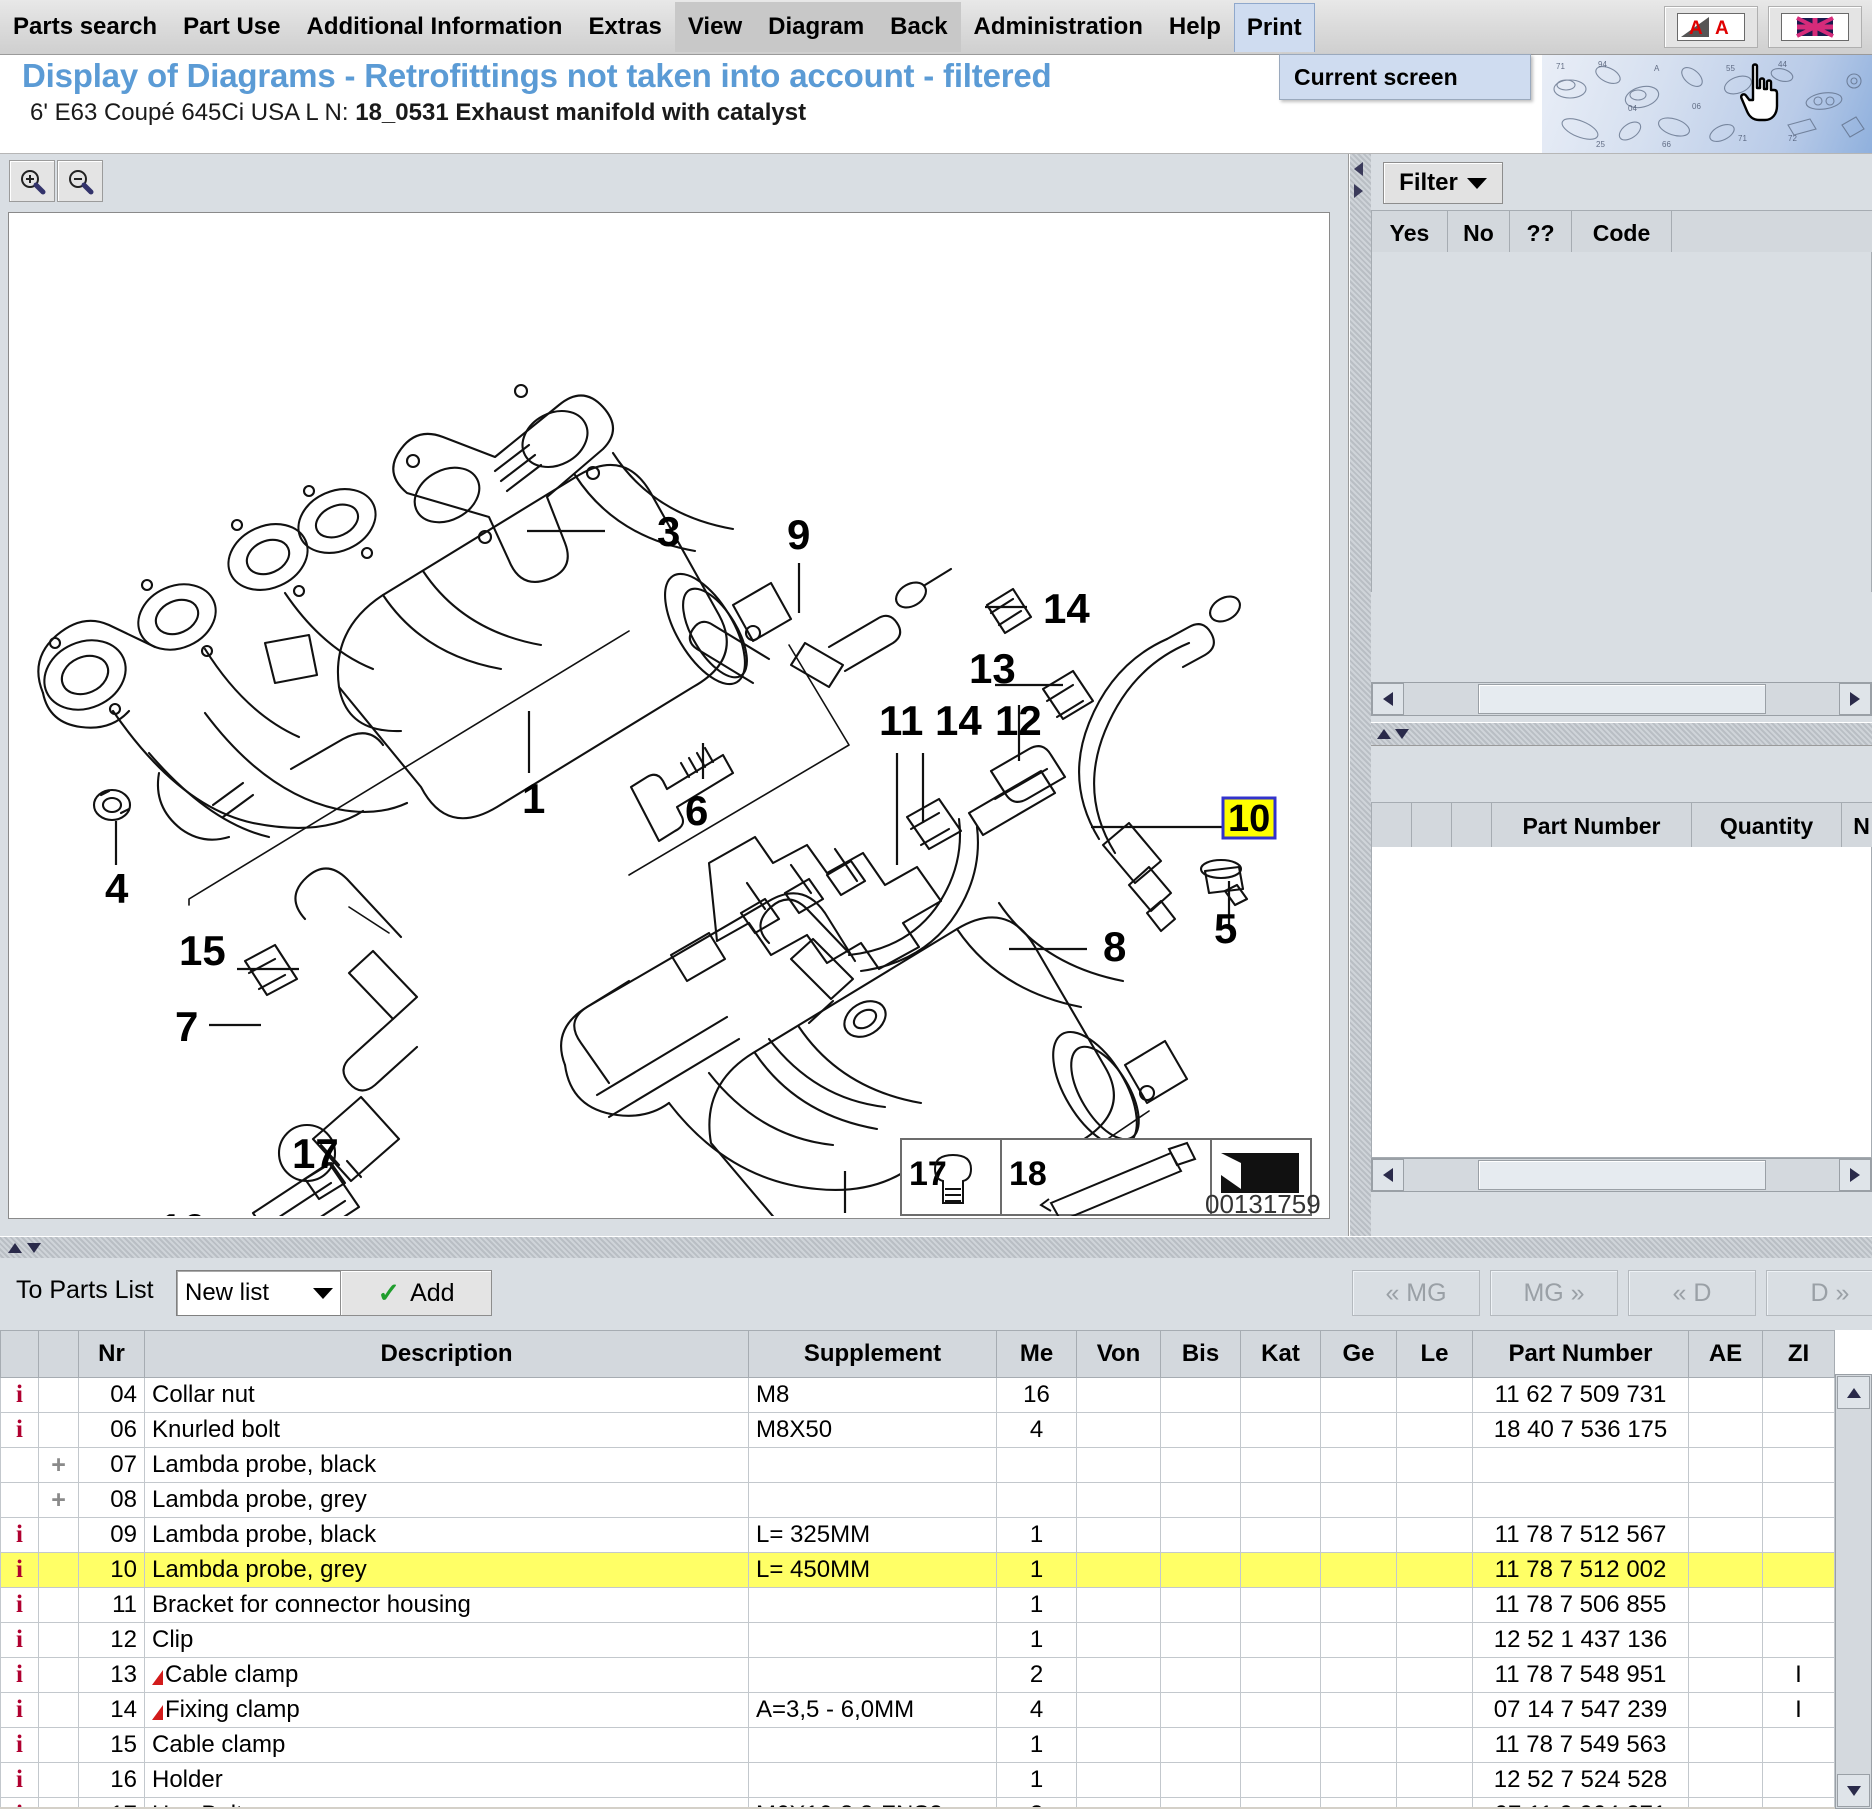 Image resolution: width=1872 pixels, height=1809 pixels. Describe the element at coordinates (1435, 1354) in the screenshot. I see `plist-col-le: Le` at that location.